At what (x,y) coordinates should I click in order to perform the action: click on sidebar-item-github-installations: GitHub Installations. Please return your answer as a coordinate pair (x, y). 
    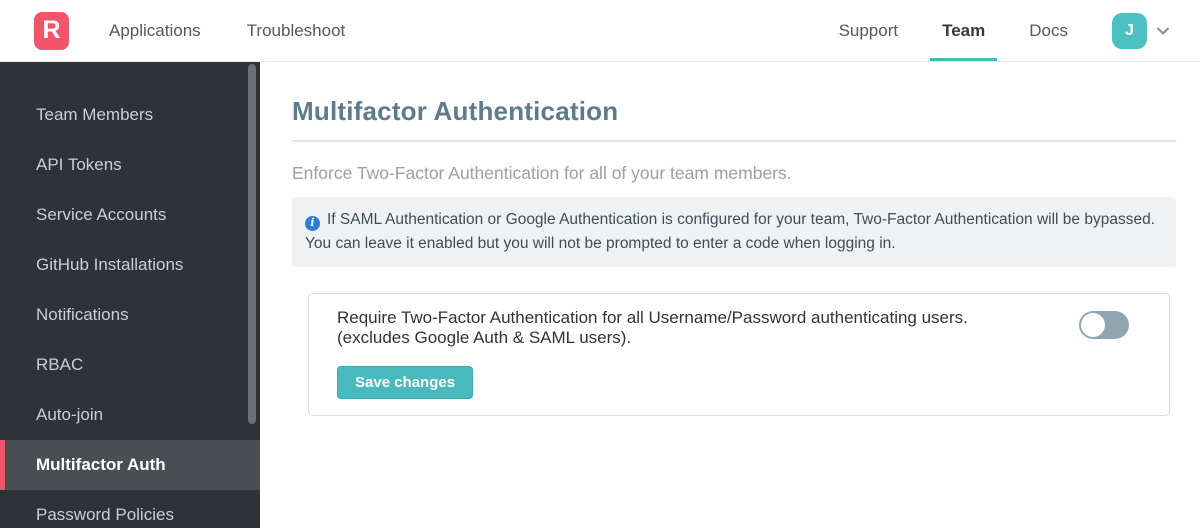
    Looking at the image, I should click on (130, 265).